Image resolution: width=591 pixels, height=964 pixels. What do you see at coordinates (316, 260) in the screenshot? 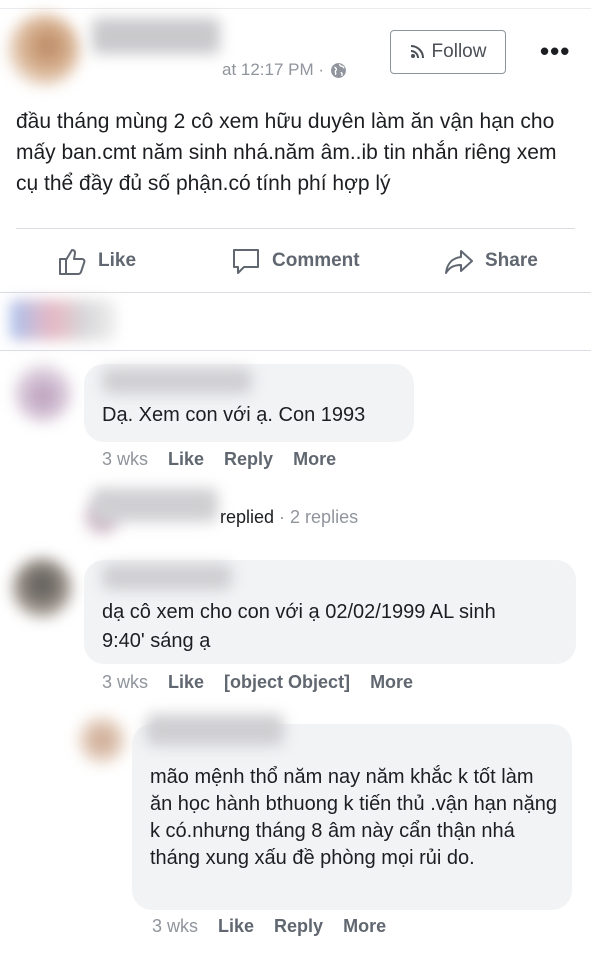
I see `comment-label: Comment` at bounding box center [316, 260].